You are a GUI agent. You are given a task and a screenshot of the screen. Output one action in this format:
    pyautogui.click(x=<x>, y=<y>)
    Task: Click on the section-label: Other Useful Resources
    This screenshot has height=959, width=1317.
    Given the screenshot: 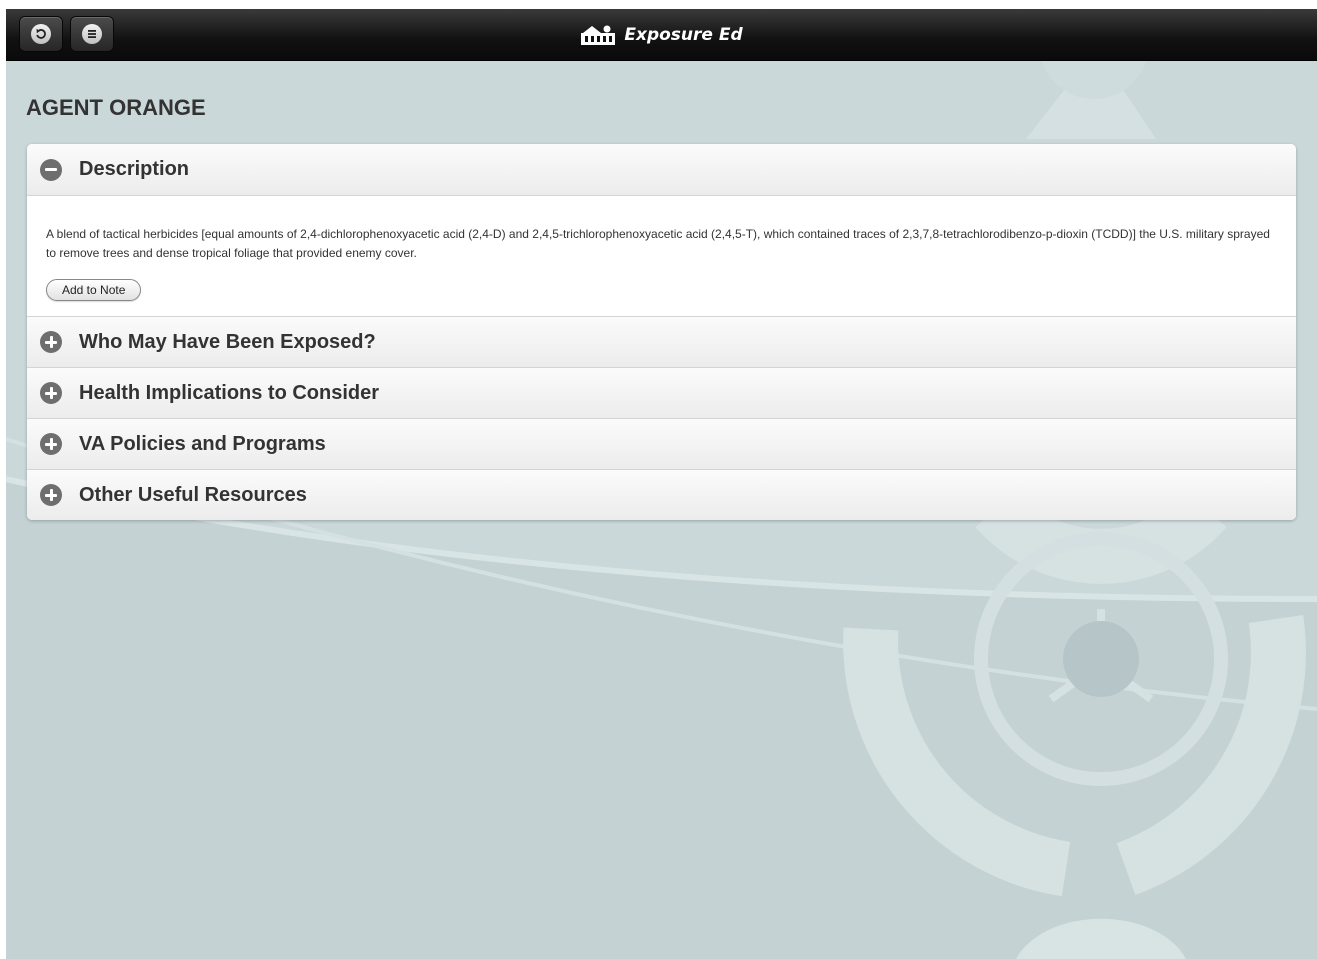 What is the action you would take?
    pyautogui.click(x=193, y=494)
    